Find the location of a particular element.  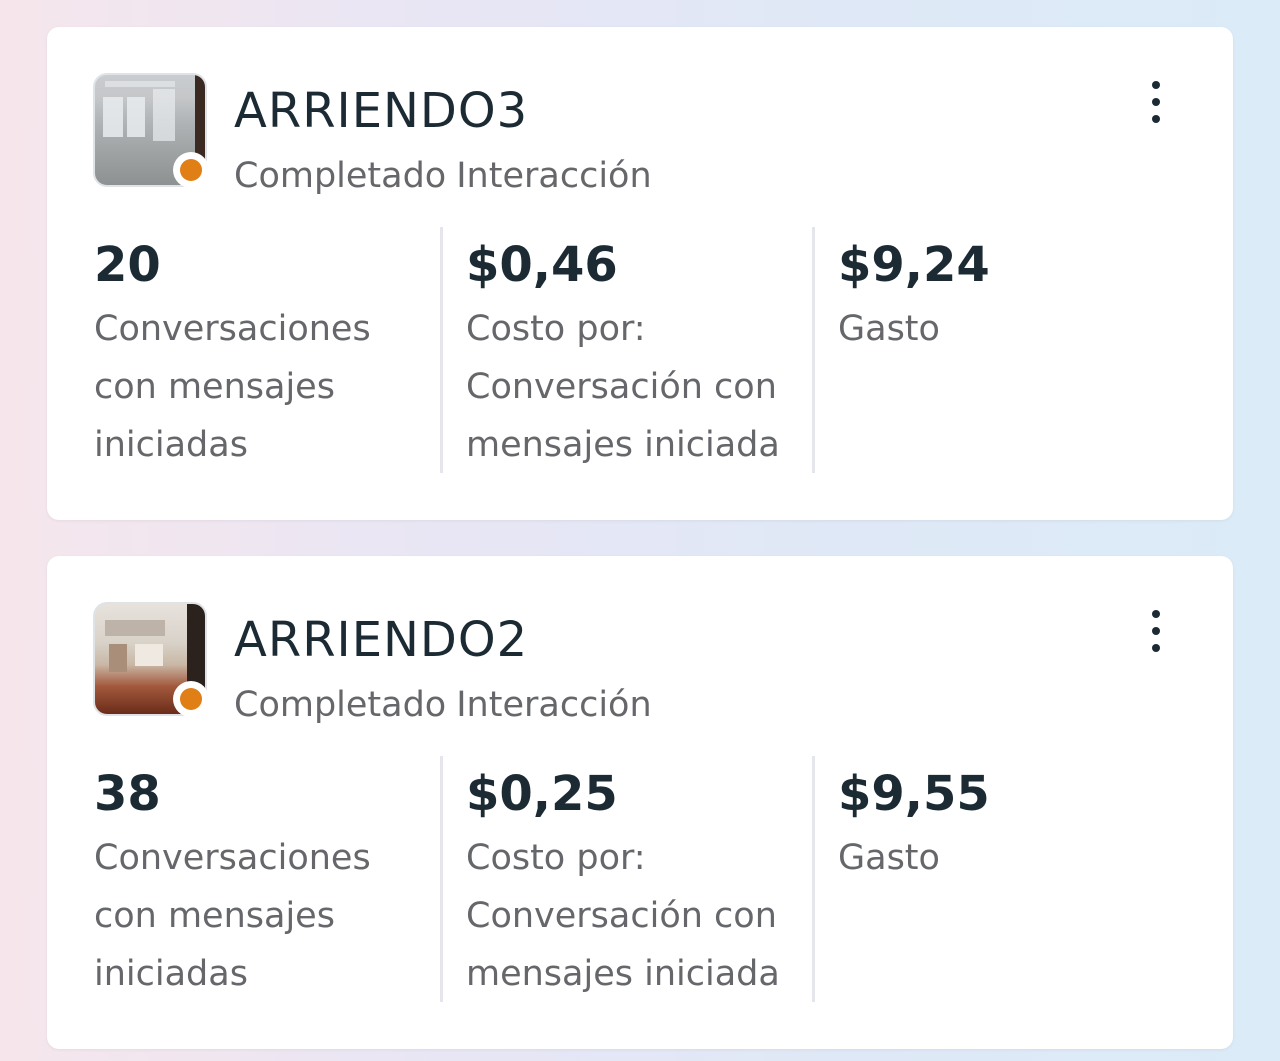

campaign-name: ARRIENDO2 is located at coordinates (381, 640).